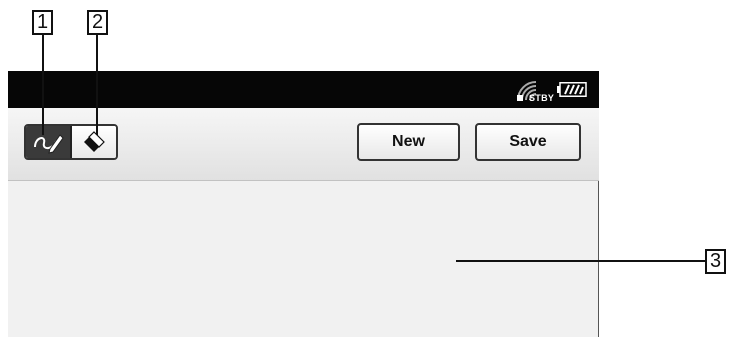 The height and width of the screenshot is (337, 732). What do you see at coordinates (542, 98) in the screenshot?
I see `standby-label: STBY` at bounding box center [542, 98].